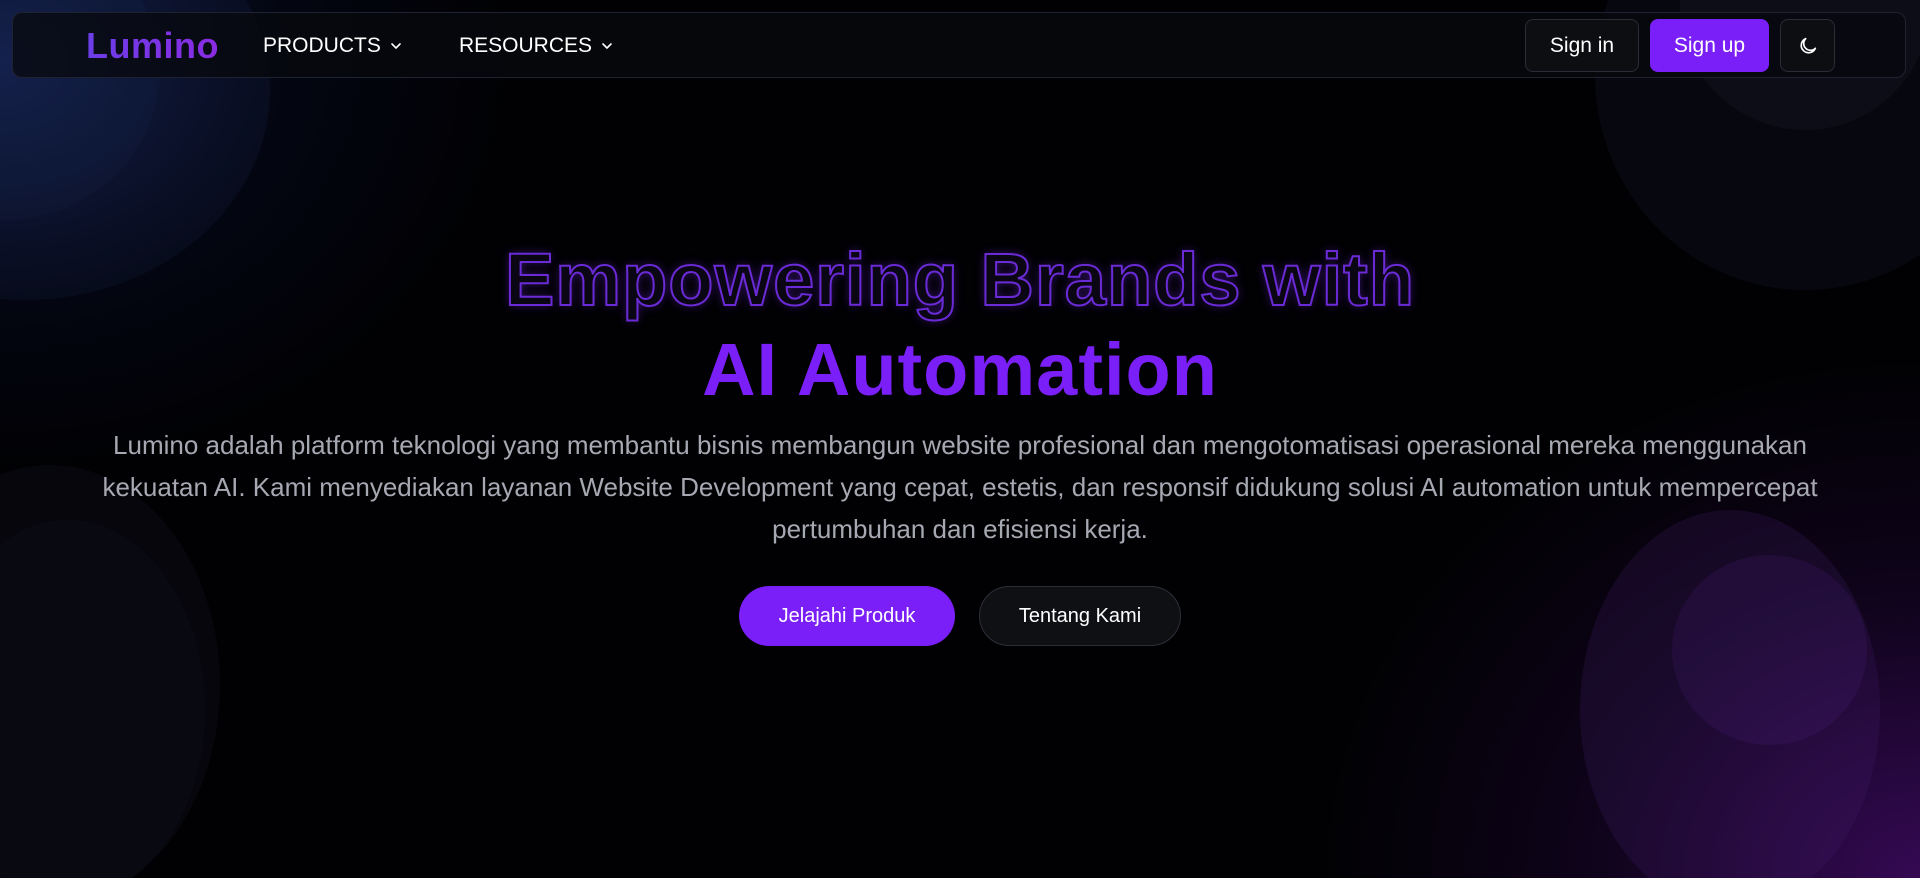  Describe the element at coordinates (960, 369) in the screenshot. I see `hero-title-line2: AI Automation` at that location.